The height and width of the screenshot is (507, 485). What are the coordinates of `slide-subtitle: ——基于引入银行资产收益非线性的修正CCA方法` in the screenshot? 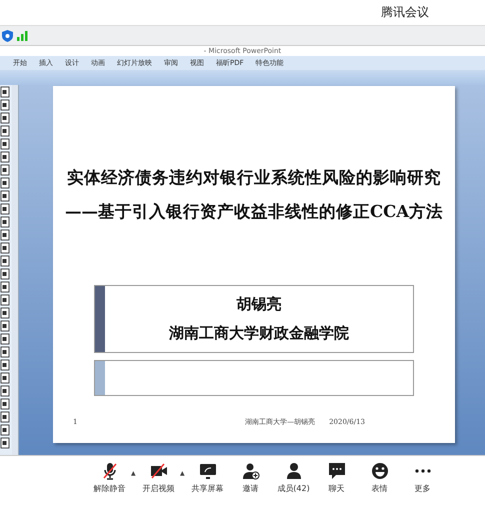 It's located at (254, 212).